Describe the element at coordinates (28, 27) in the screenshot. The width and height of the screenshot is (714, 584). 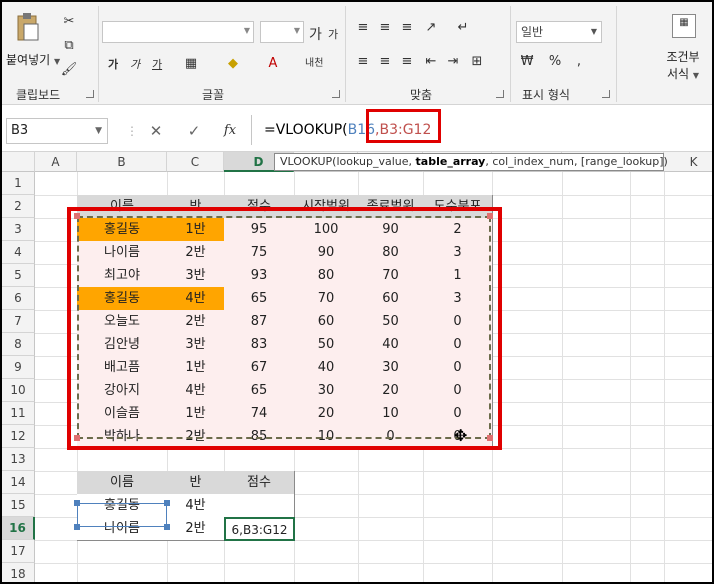
I see `paste-icon` at that location.